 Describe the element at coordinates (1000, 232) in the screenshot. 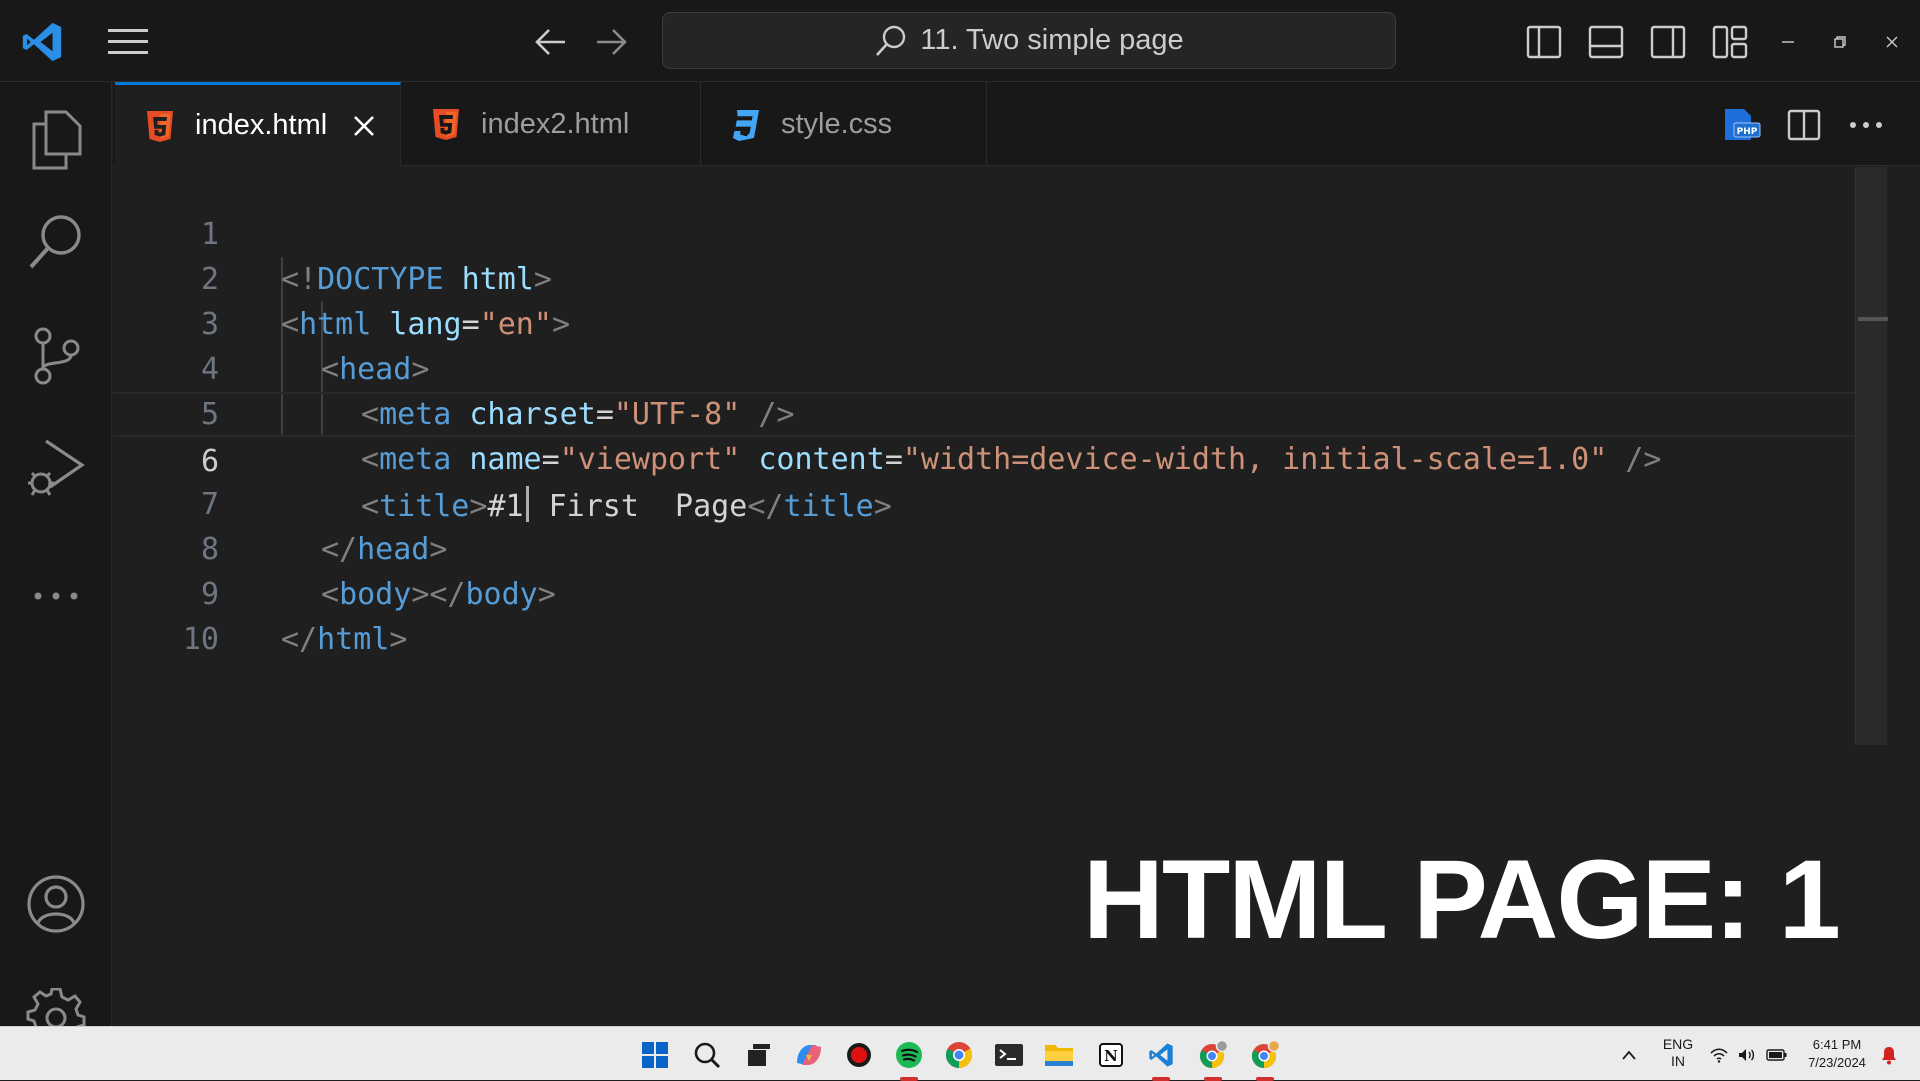

I see `code-line-1: 1 <!DOCTYPE html>` at that location.